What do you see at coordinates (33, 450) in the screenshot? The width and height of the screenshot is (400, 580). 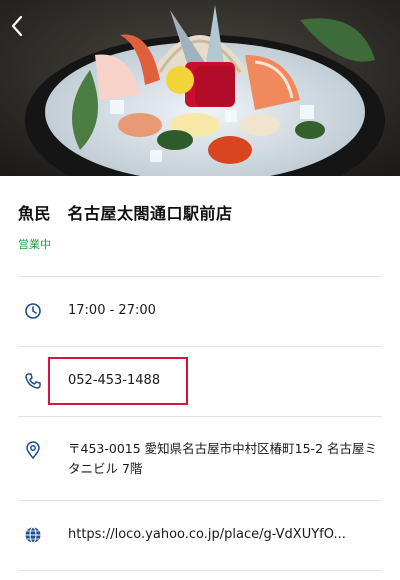 I see `map-pin-icon` at bounding box center [33, 450].